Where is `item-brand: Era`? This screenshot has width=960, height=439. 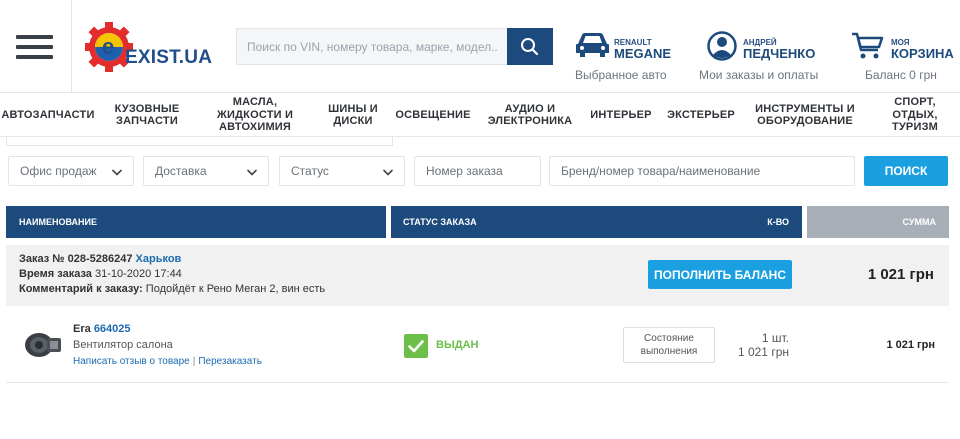
item-brand: Era is located at coordinates (82, 329).